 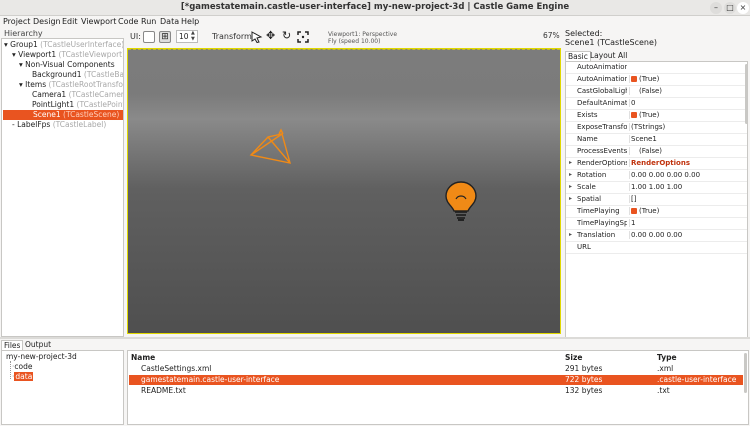 I want to click on property-row: ▸ RenderOptions RenderOptions, so click(x=656, y=164).